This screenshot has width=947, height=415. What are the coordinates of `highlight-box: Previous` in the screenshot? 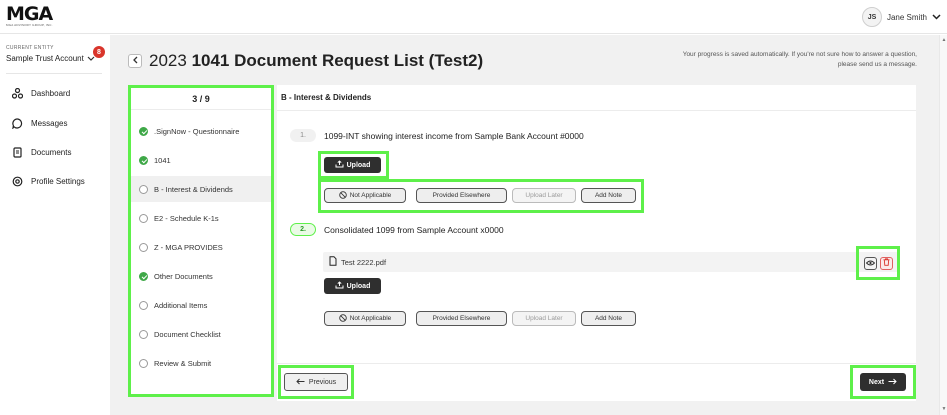 It's located at (316, 382).